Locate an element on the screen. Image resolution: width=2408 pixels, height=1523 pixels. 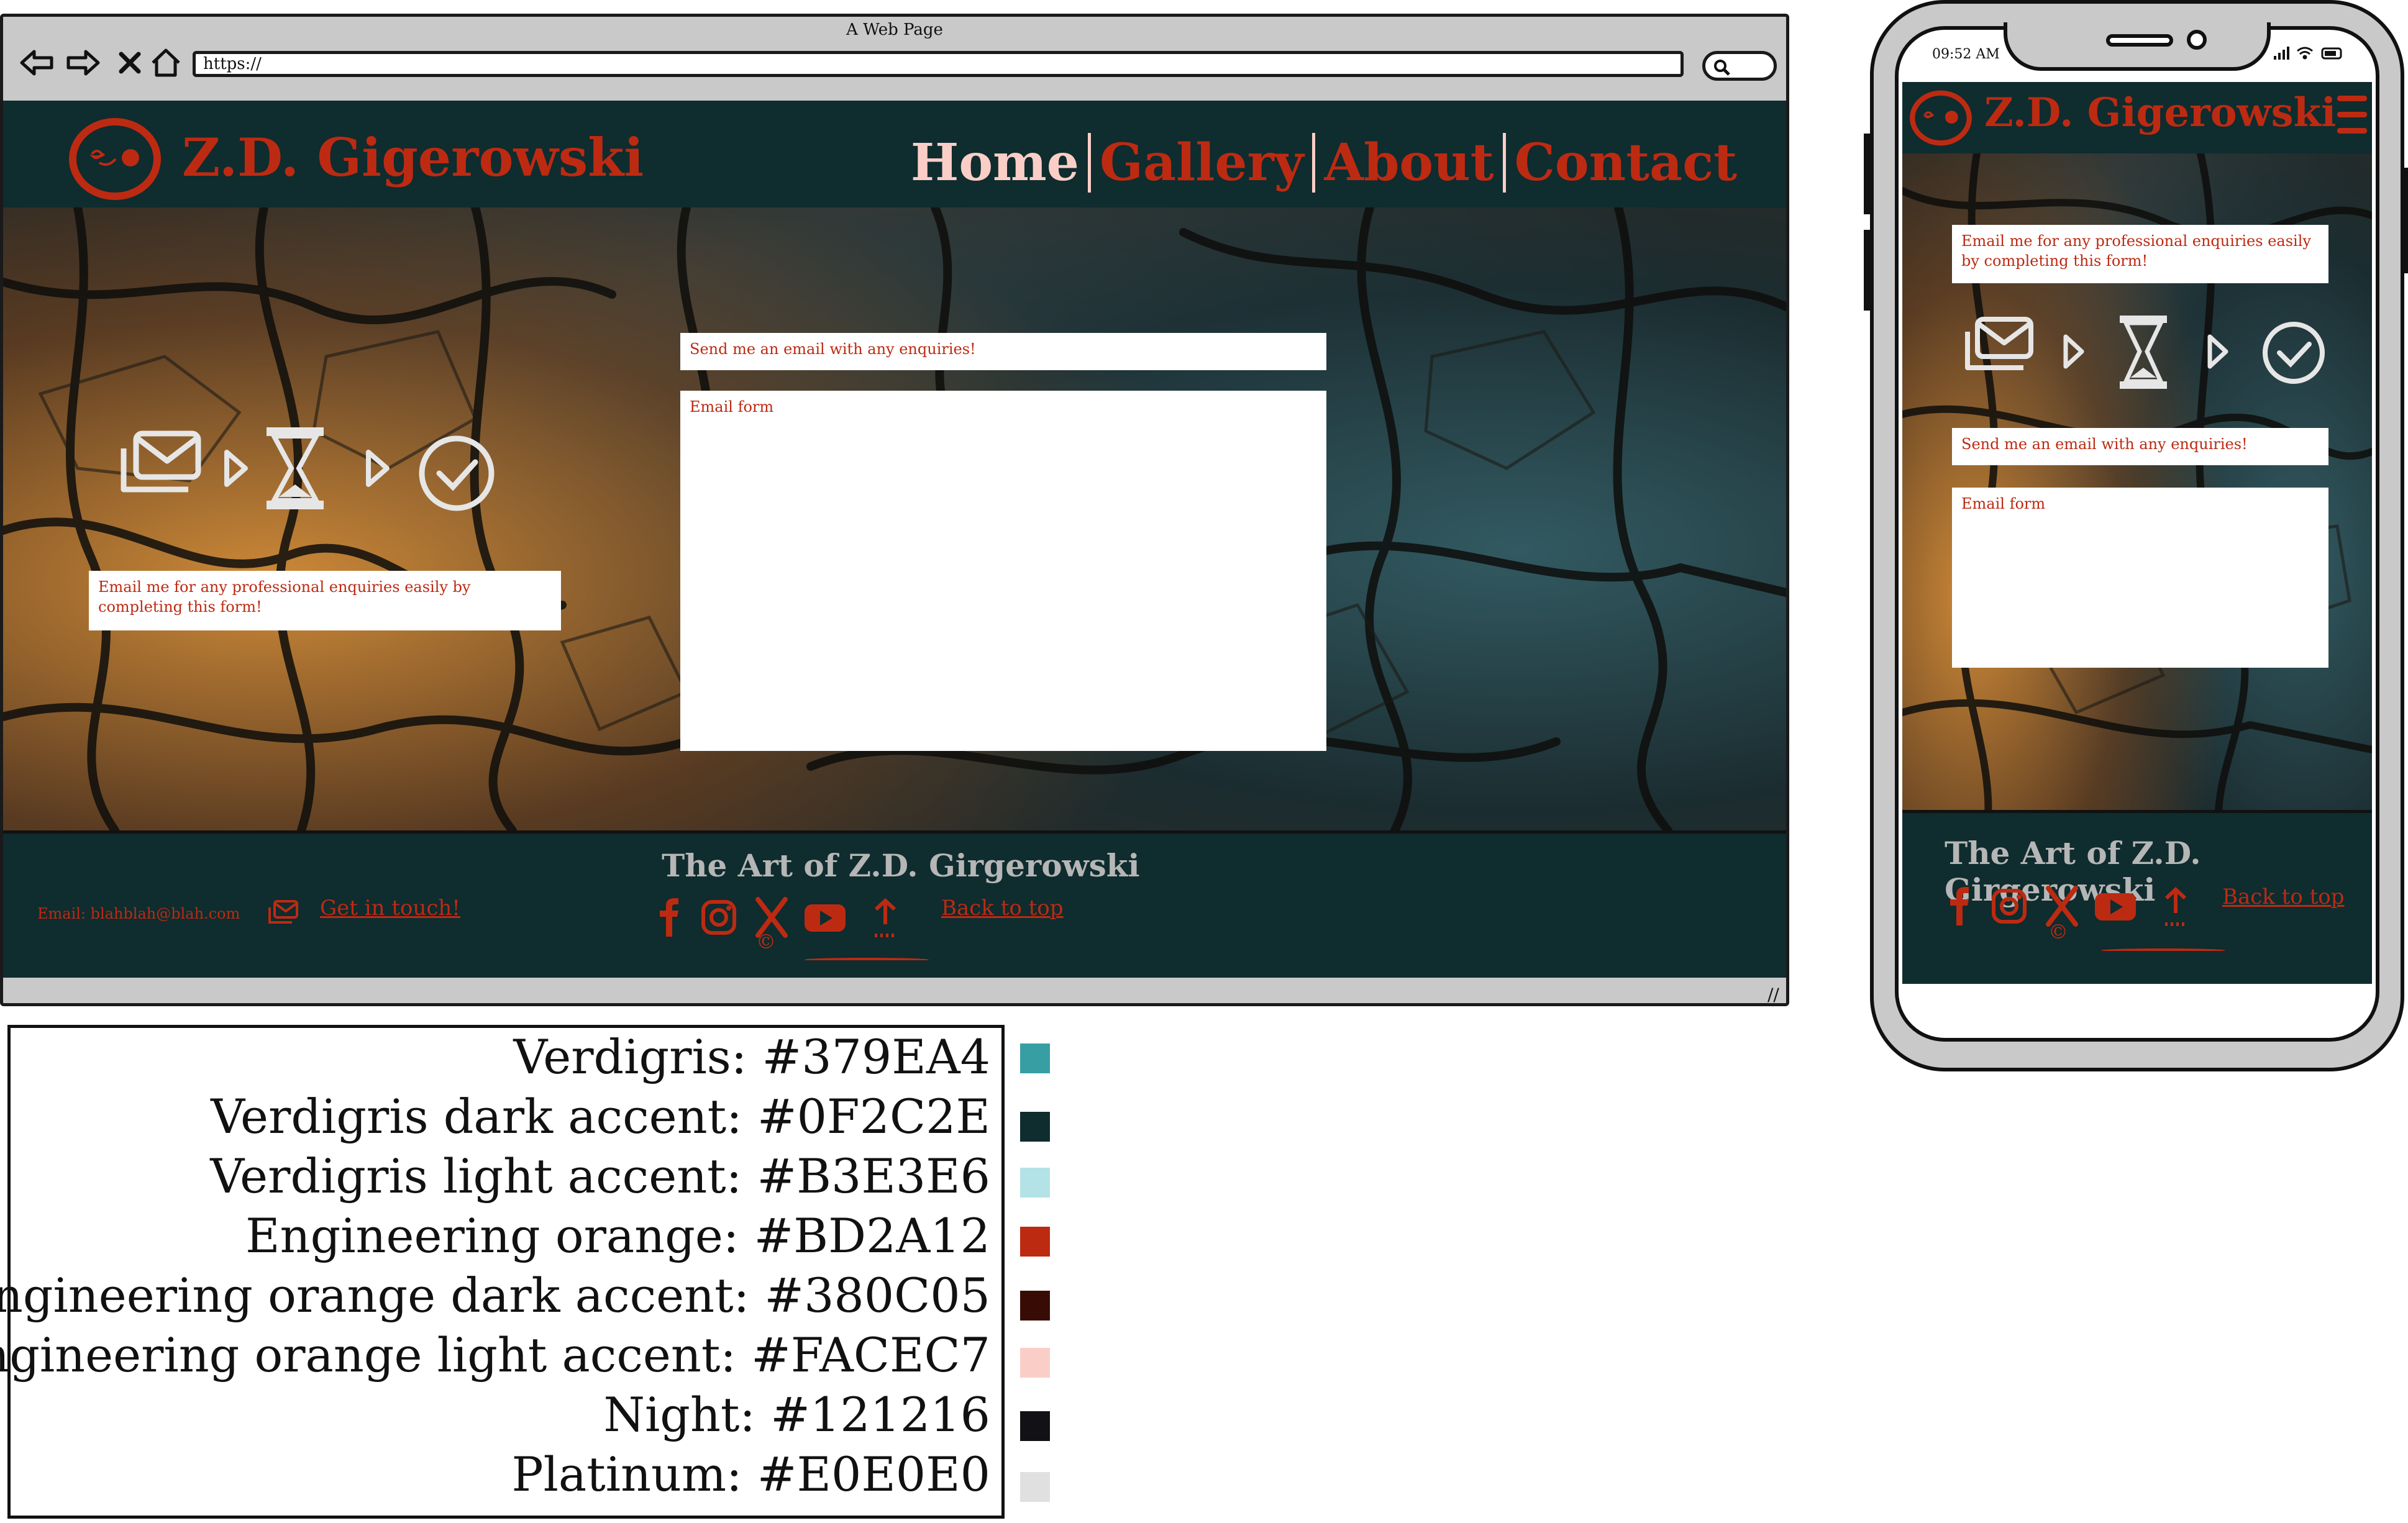
back-icon is located at coordinates (37, 63).